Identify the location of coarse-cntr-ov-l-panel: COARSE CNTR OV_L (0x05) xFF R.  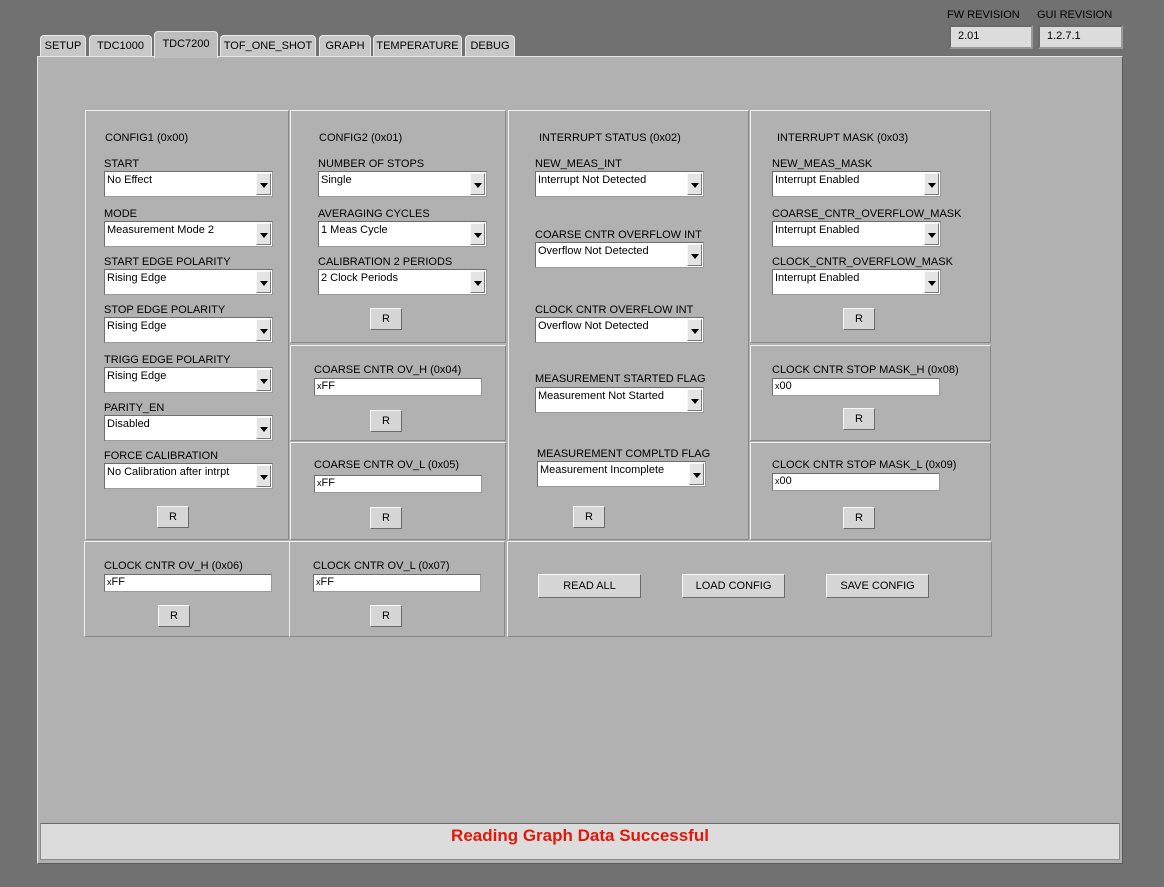
(398, 491).